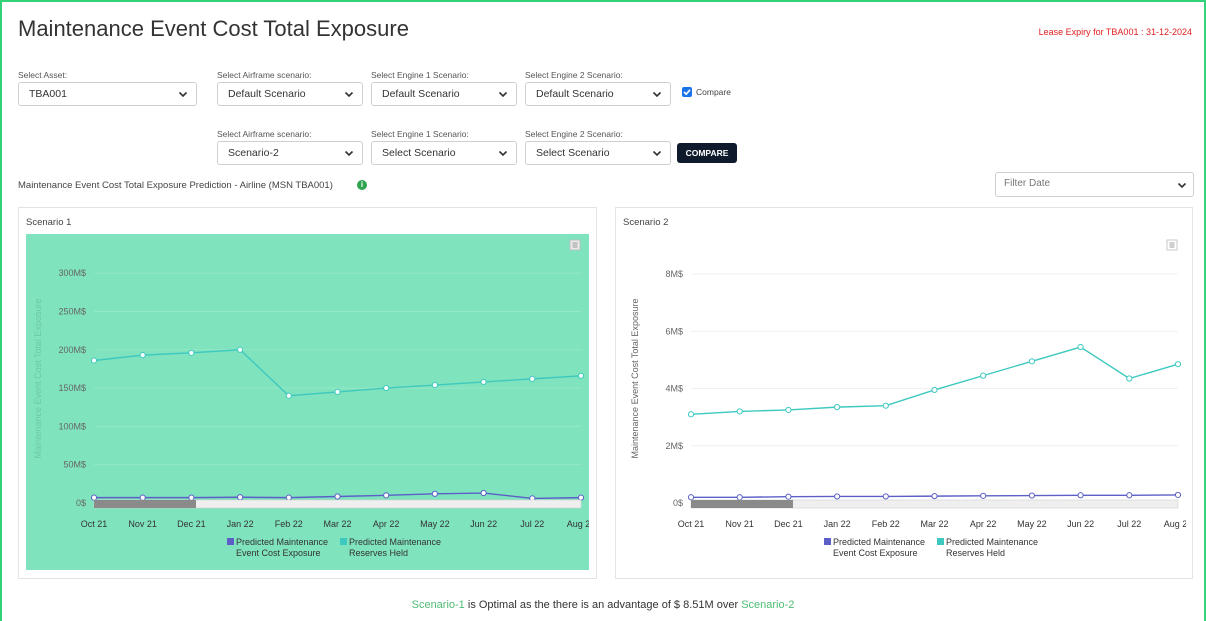 This screenshot has height=621, width=1206. Describe the element at coordinates (768, 605) in the screenshot. I see `compared-scenario-name: Scenario-2` at that location.